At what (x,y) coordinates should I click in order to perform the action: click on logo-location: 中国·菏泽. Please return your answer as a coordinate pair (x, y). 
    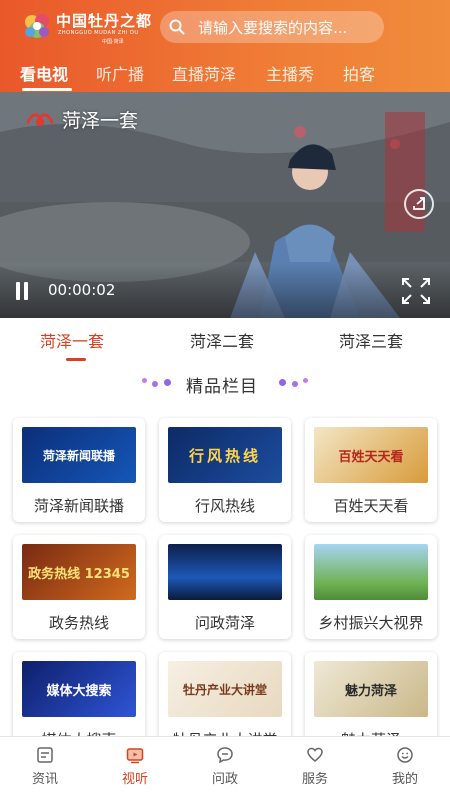
    Looking at the image, I should click on (113, 42).